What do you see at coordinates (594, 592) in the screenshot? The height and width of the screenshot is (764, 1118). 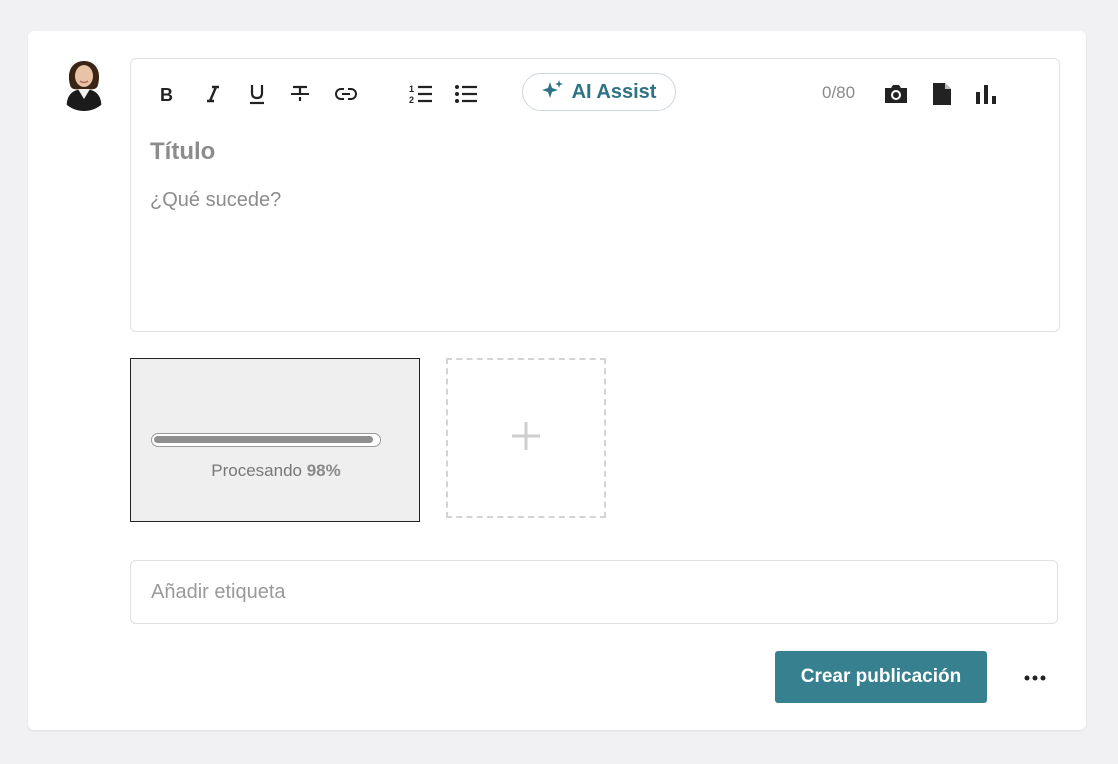 I see `tag-input: Añadir etiqueta` at bounding box center [594, 592].